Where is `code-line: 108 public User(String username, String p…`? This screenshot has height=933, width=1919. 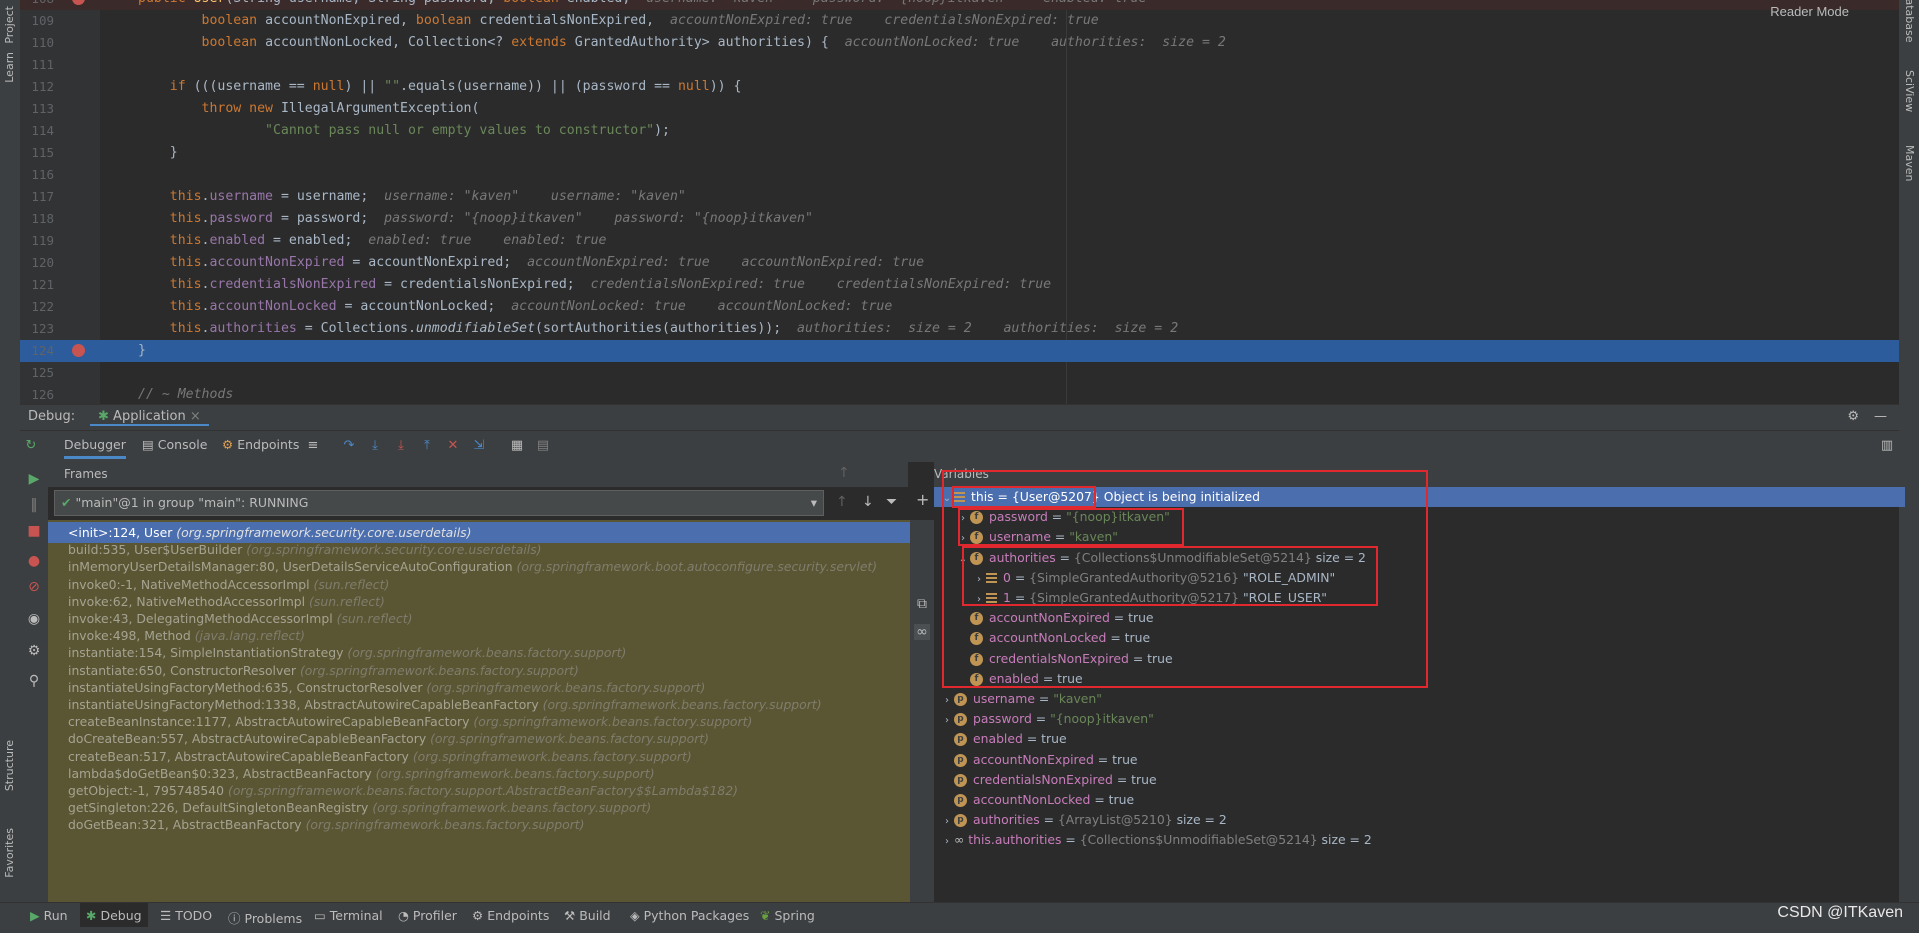
code-line: 108 public User(String username, String p… is located at coordinates (959, 5).